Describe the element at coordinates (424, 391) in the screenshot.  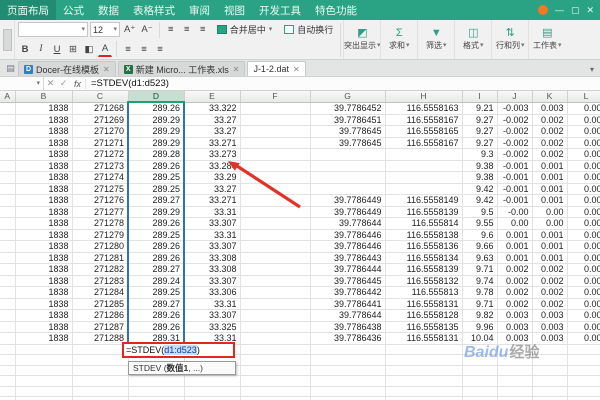
I see `cell-H26` at that location.